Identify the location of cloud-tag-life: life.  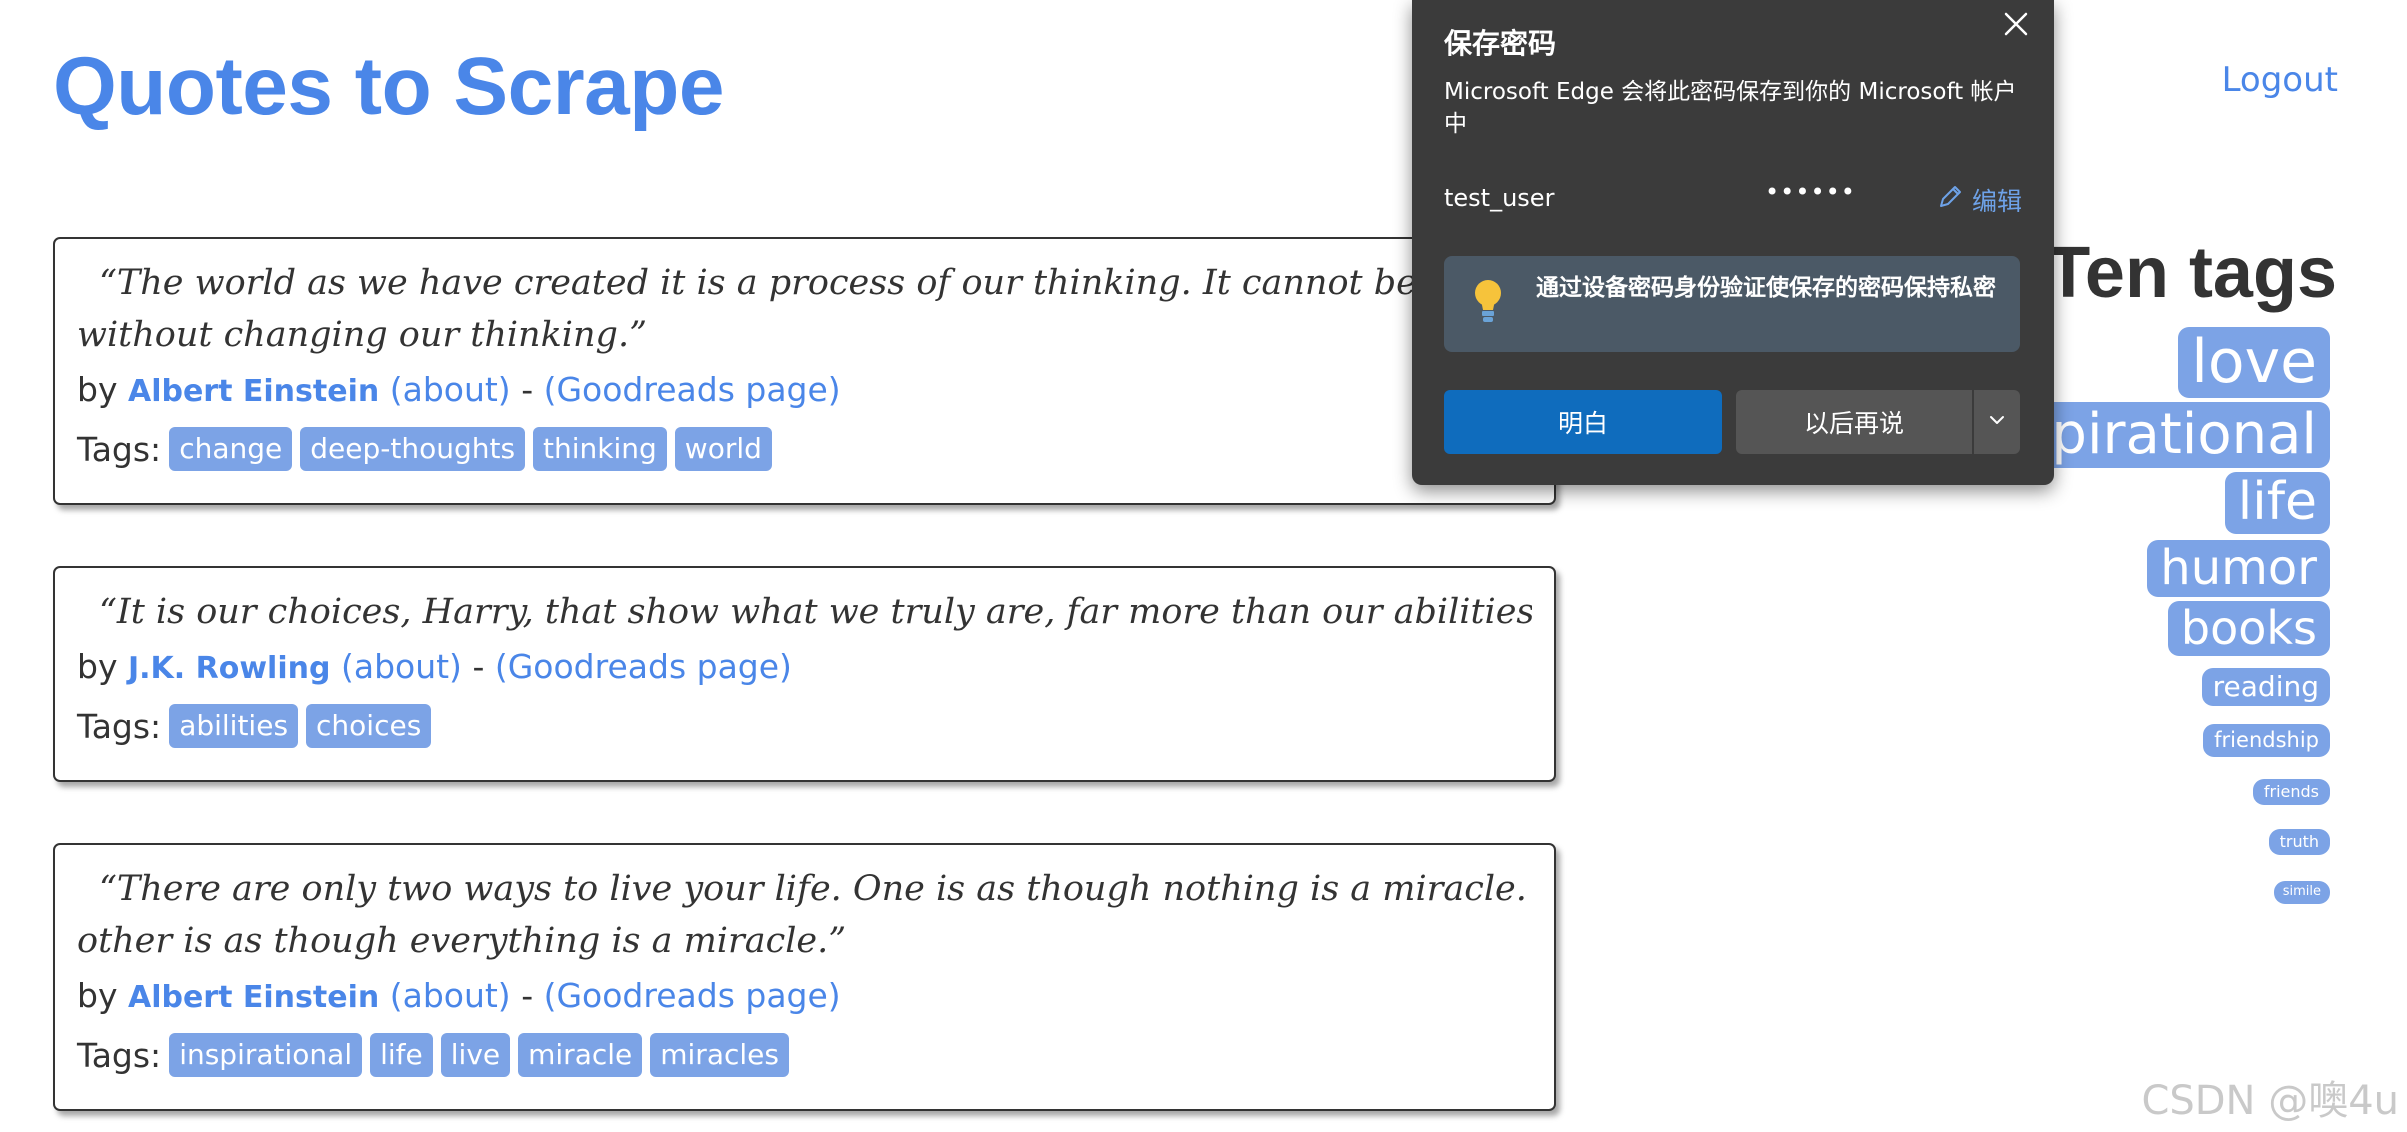
(2277, 503).